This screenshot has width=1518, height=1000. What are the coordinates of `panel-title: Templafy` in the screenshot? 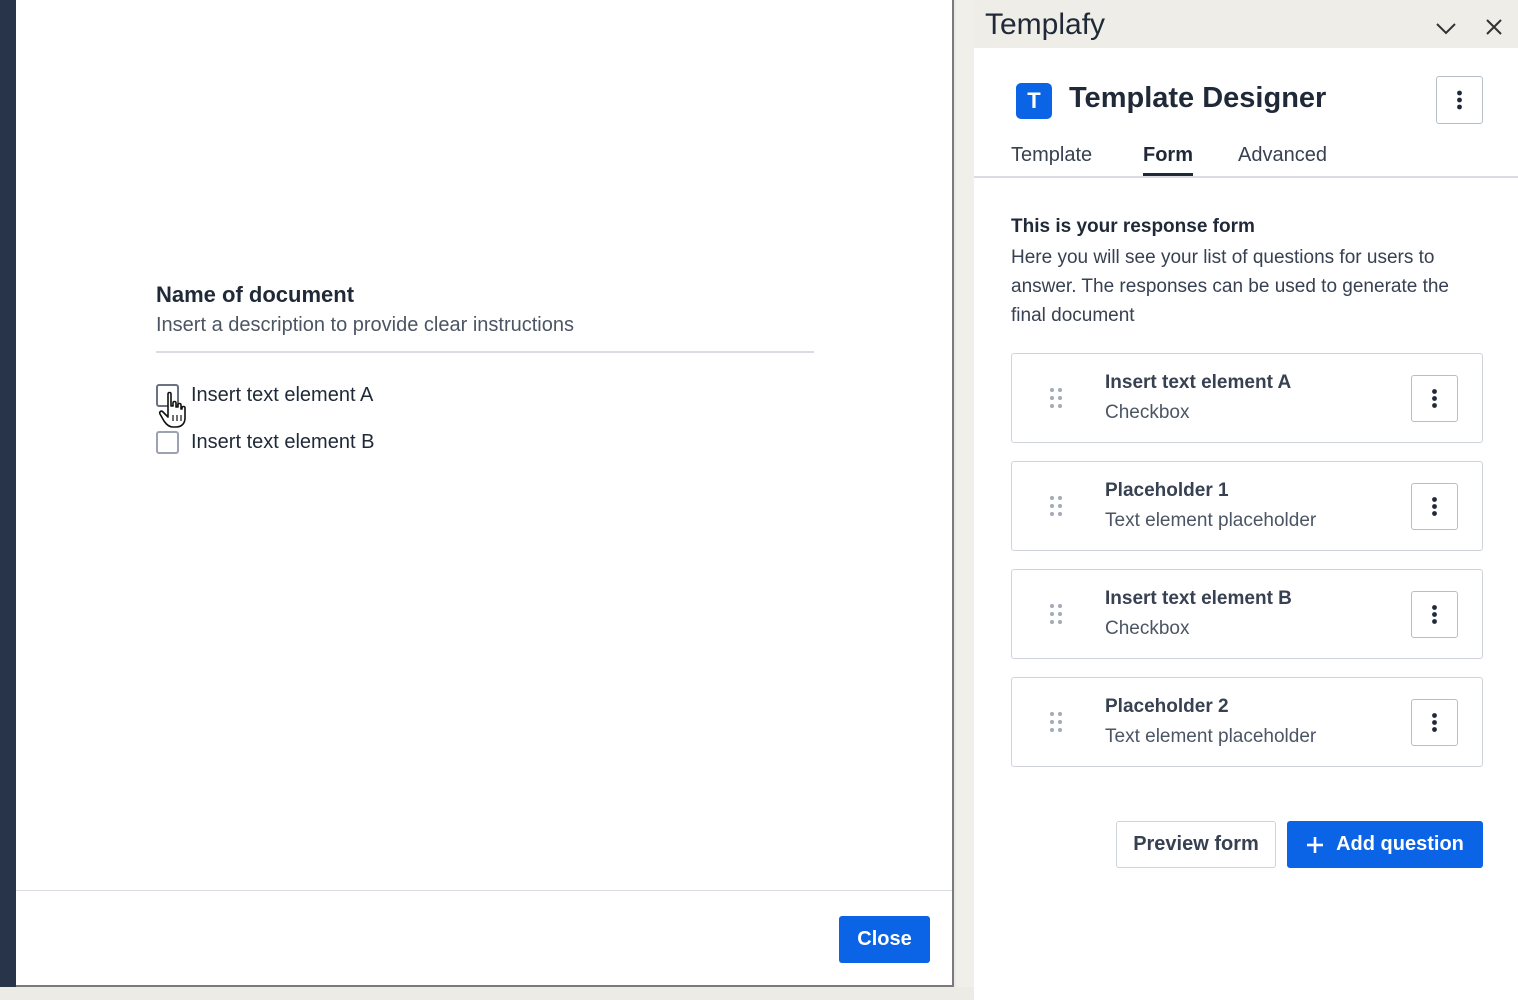 It's located at (1045, 24).